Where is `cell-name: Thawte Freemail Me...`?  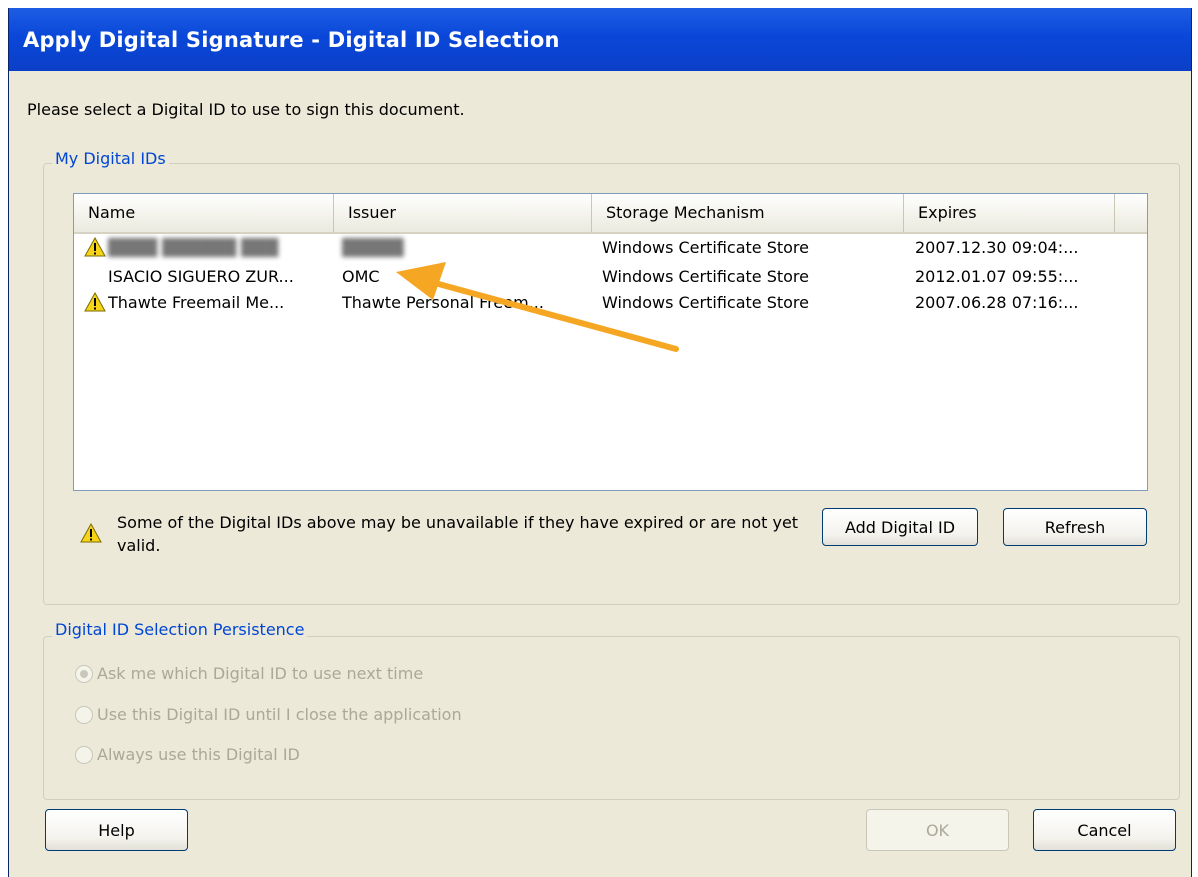
cell-name: Thawte Freemail Me... is located at coordinates (196, 302).